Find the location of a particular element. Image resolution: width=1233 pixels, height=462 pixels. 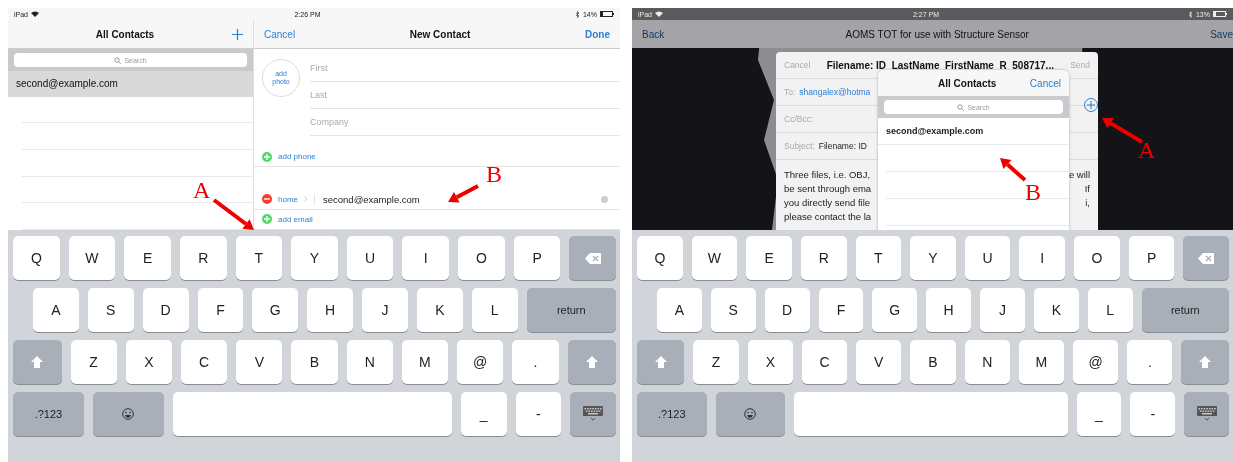

smiley-icon is located at coordinates (128, 414).